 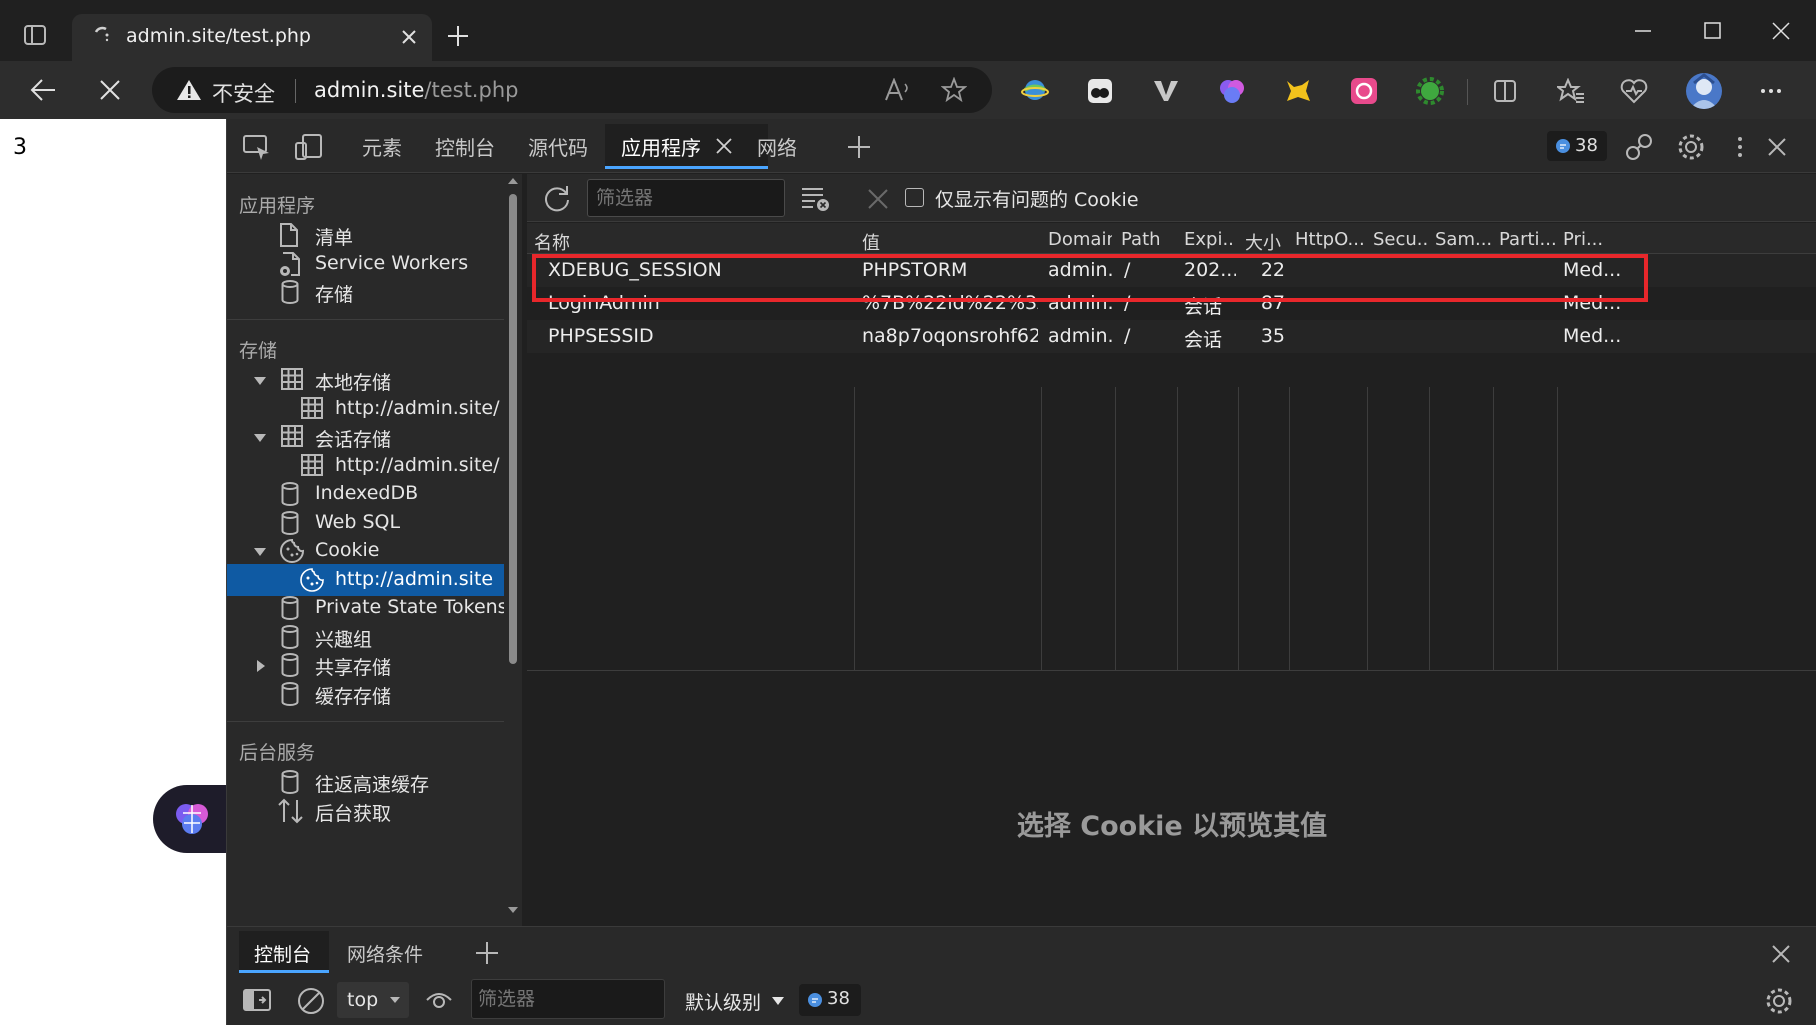 What do you see at coordinates (1577, 146) in the screenshot?
I see `issues-badge: 38` at bounding box center [1577, 146].